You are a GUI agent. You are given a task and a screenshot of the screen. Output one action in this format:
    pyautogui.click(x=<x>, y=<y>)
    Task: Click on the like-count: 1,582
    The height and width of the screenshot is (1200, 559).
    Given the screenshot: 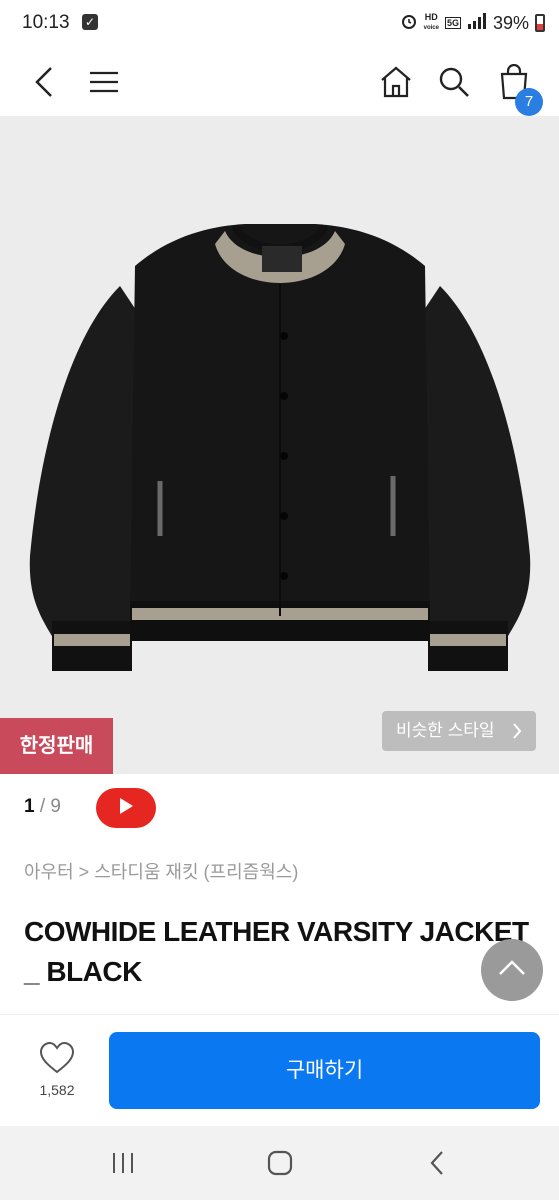 What is the action you would take?
    pyautogui.click(x=57, y=1090)
    